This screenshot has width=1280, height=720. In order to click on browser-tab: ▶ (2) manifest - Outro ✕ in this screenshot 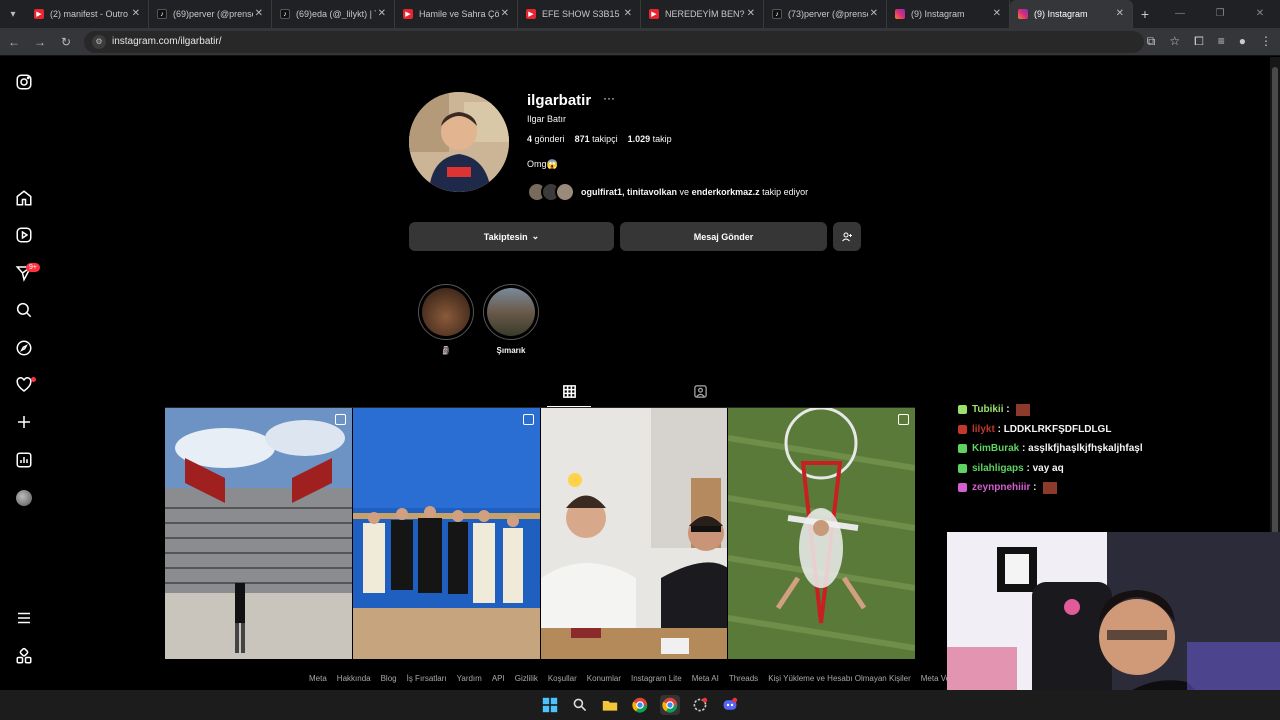, I will do `click(87, 14)`.